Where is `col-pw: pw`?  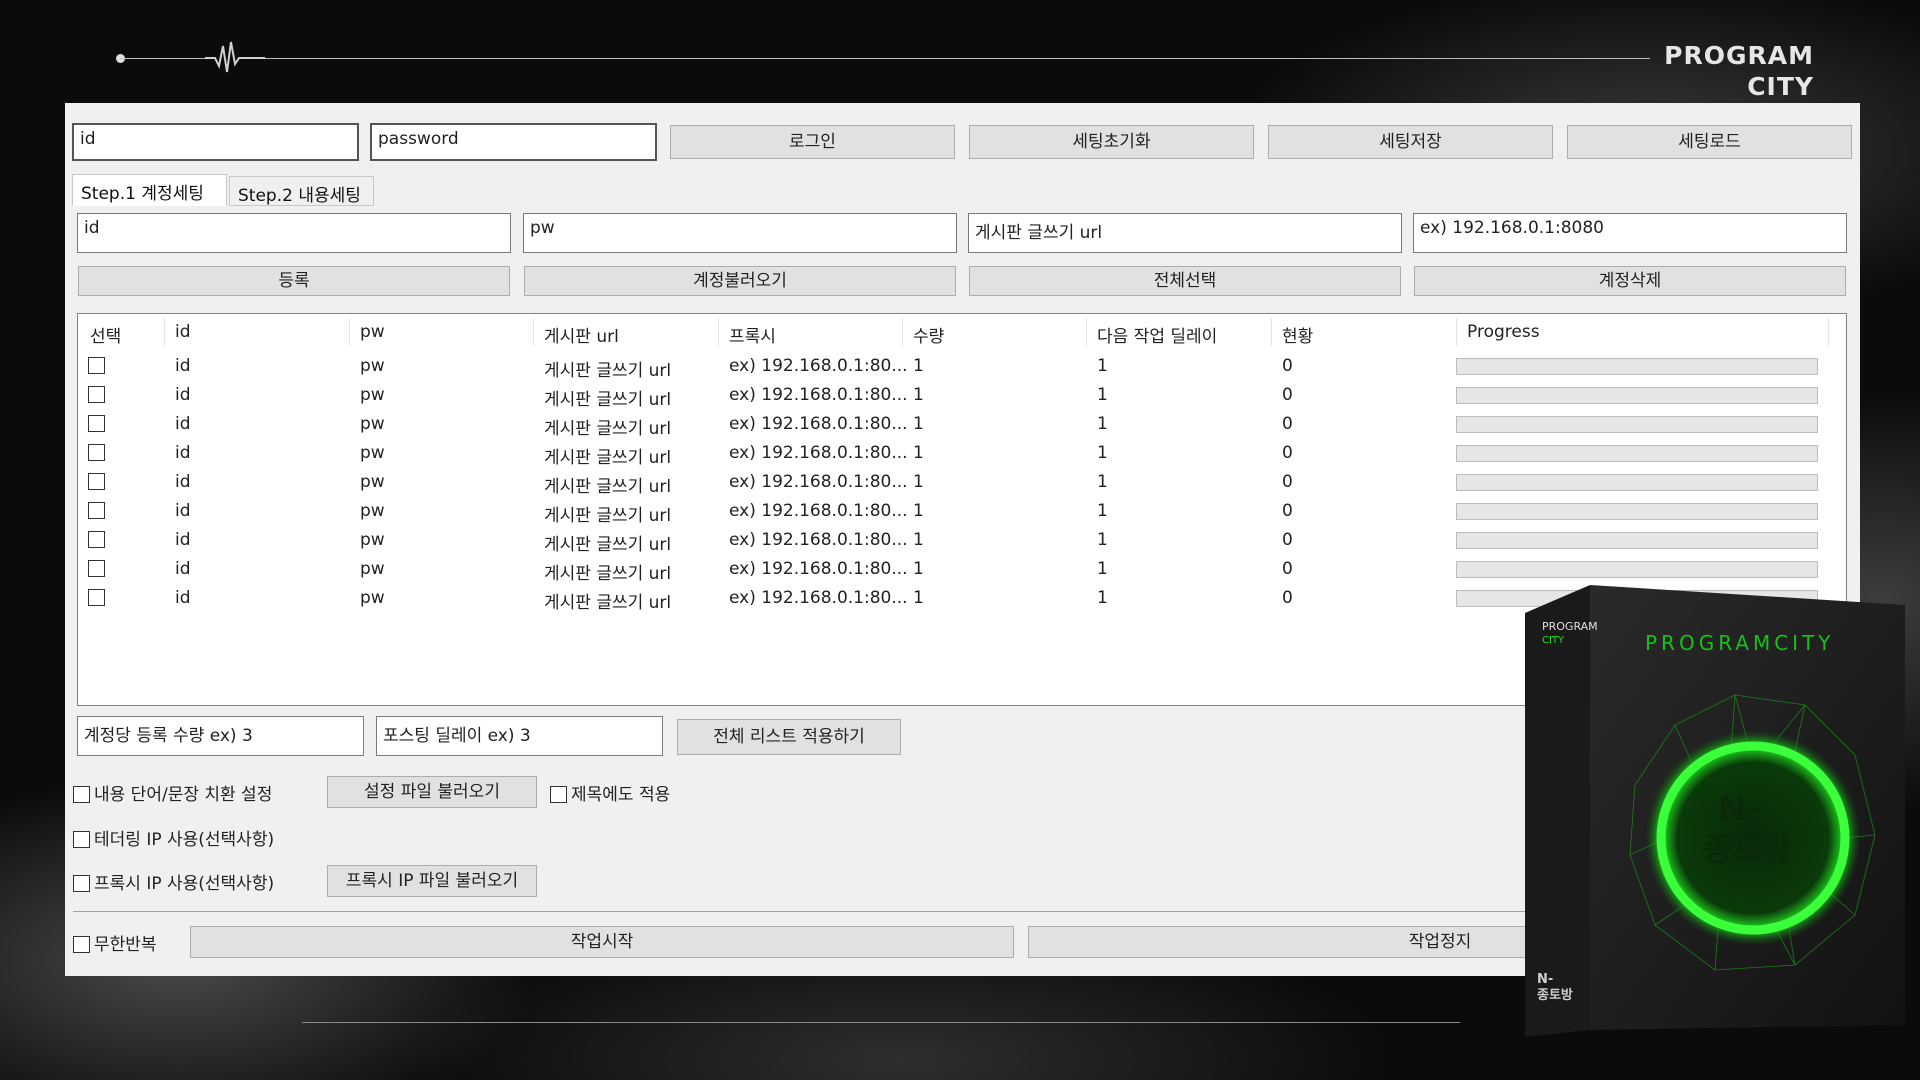
col-pw: pw is located at coordinates (372, 332).